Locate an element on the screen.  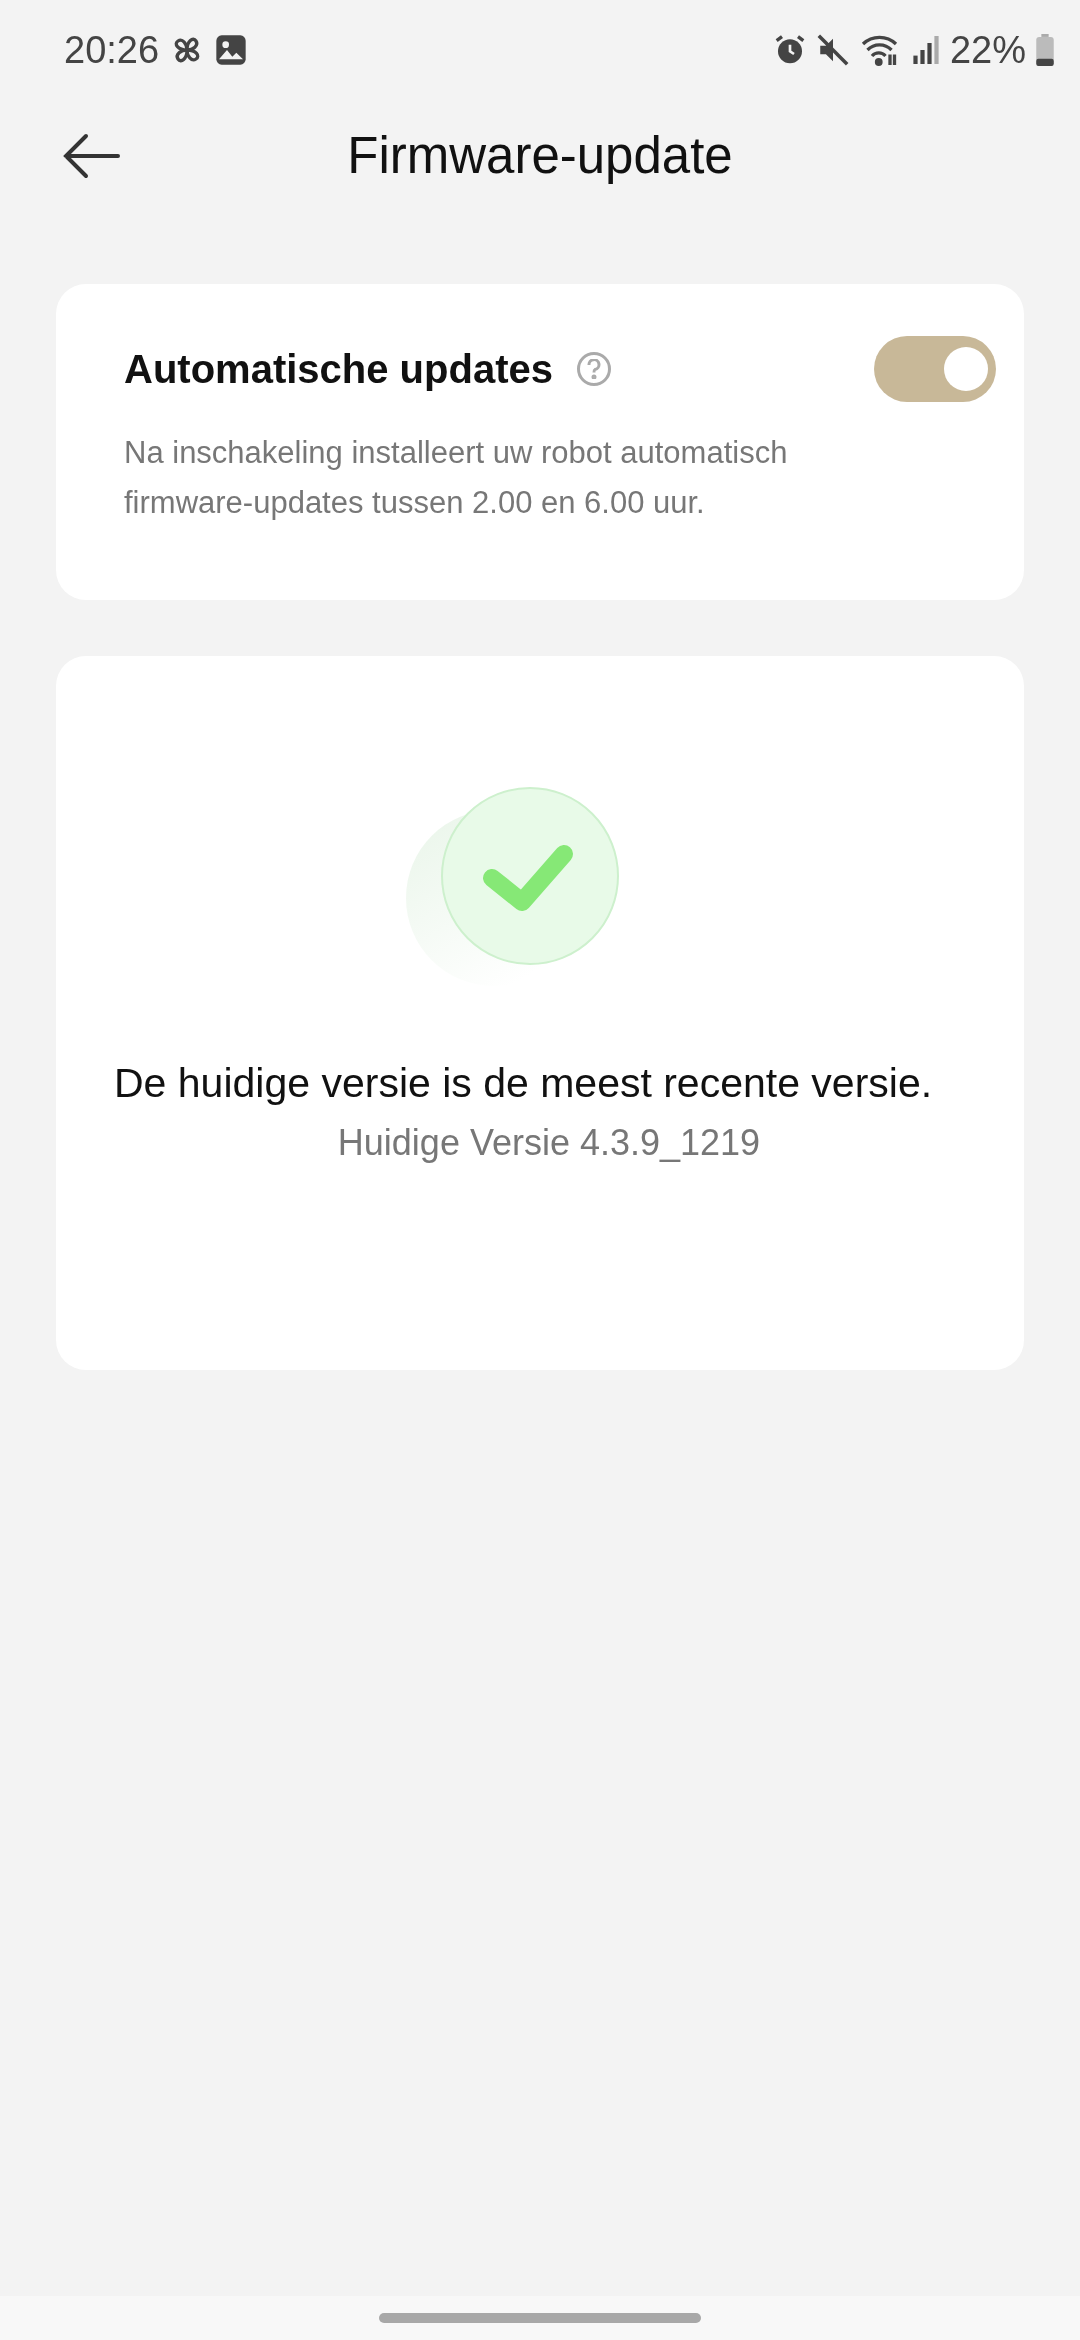
setting-title: Automatische updates is located at coordinates (338, 369).